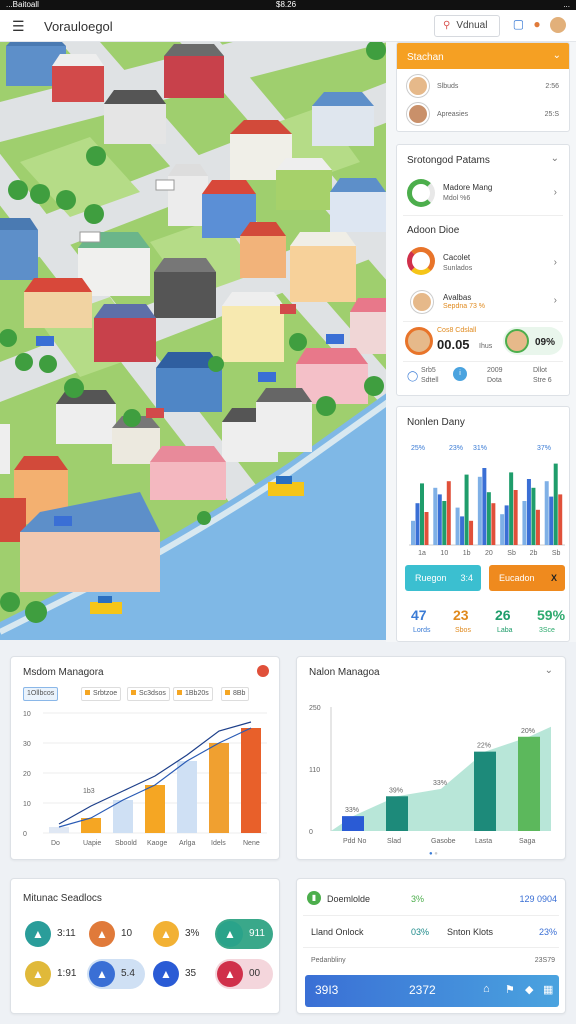  Describe the element at coordinates (314, 898) in the screenshot. I see `check-icon: ▮` at that location.